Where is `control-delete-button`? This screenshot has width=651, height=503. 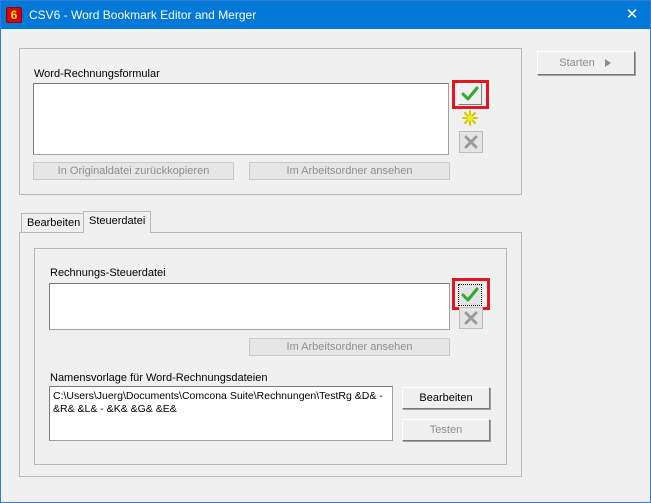
control-delete-button is located at coordinates (471, 318).